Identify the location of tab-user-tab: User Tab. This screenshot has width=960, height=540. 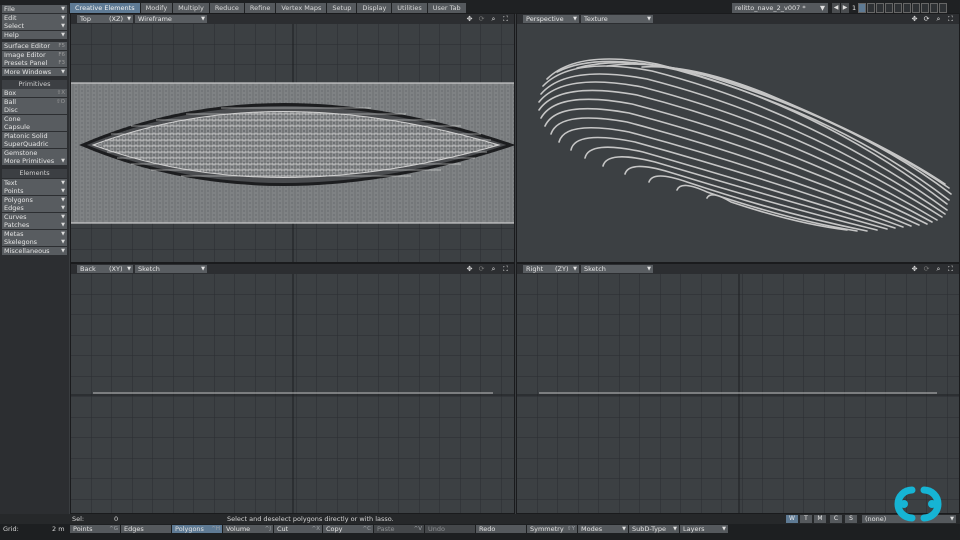
(446, 8).